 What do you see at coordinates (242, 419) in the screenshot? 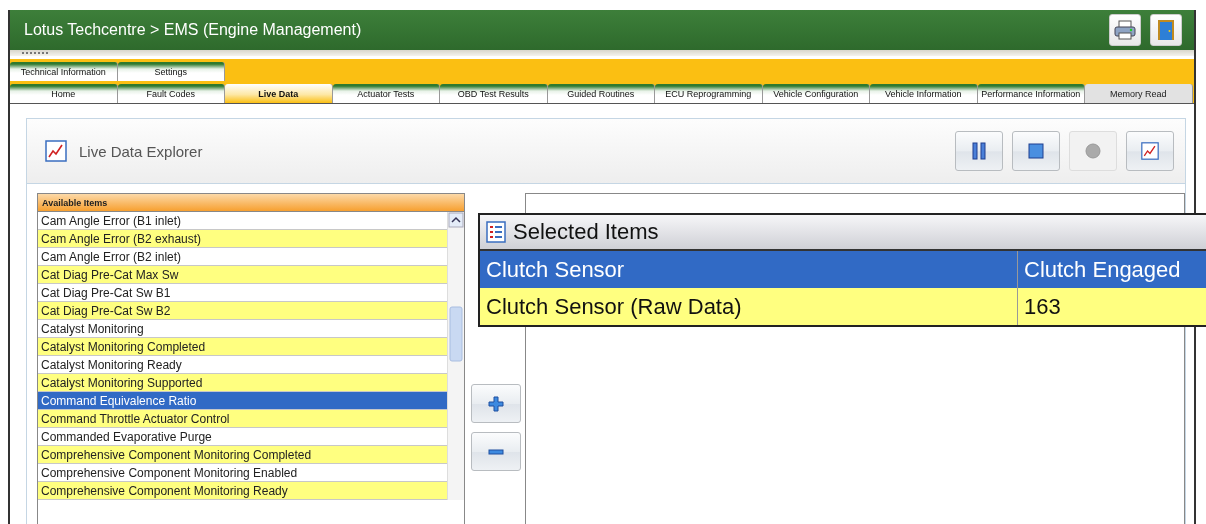
I see `list-item: Command Throttle Actuator Control` at bounding box center [242, 419].